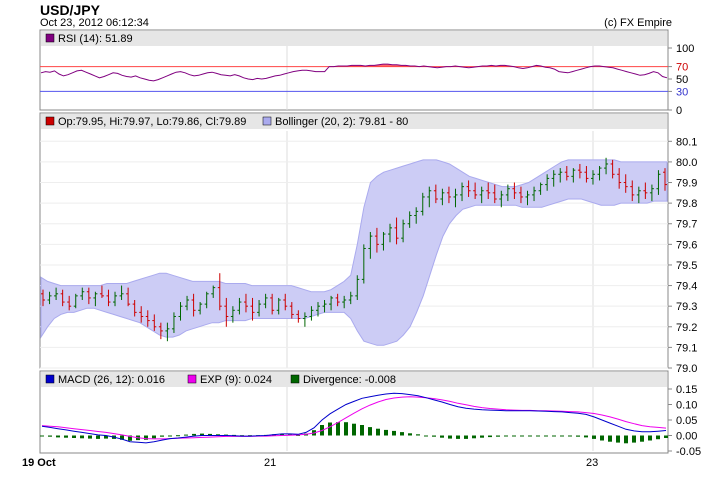  Describe the element at coordinates (686, 204) in the screenshot. I see `y-tick-label: 79.8` at that location.